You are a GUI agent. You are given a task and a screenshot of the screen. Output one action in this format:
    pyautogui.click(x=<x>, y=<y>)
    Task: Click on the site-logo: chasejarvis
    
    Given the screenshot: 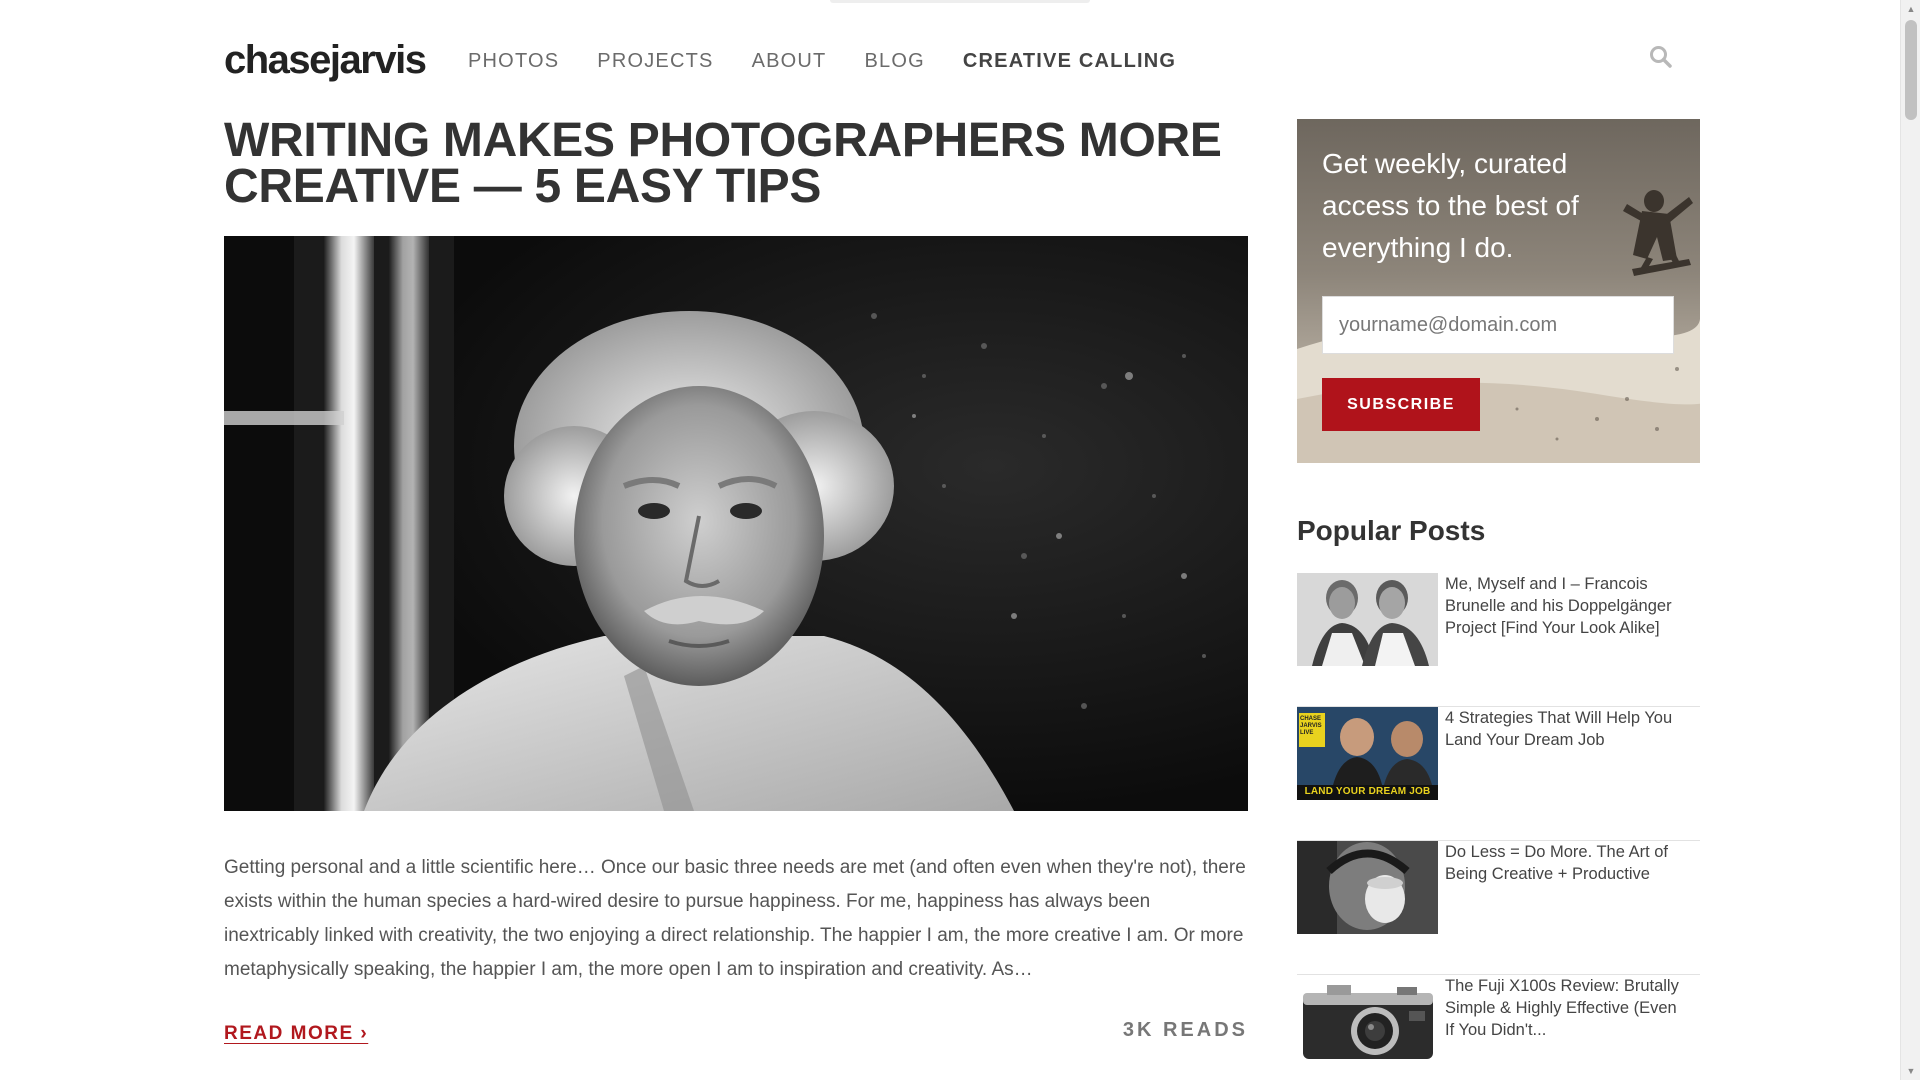 What is the action you would take?
    pyautogui.click(x=325, y=60)
    